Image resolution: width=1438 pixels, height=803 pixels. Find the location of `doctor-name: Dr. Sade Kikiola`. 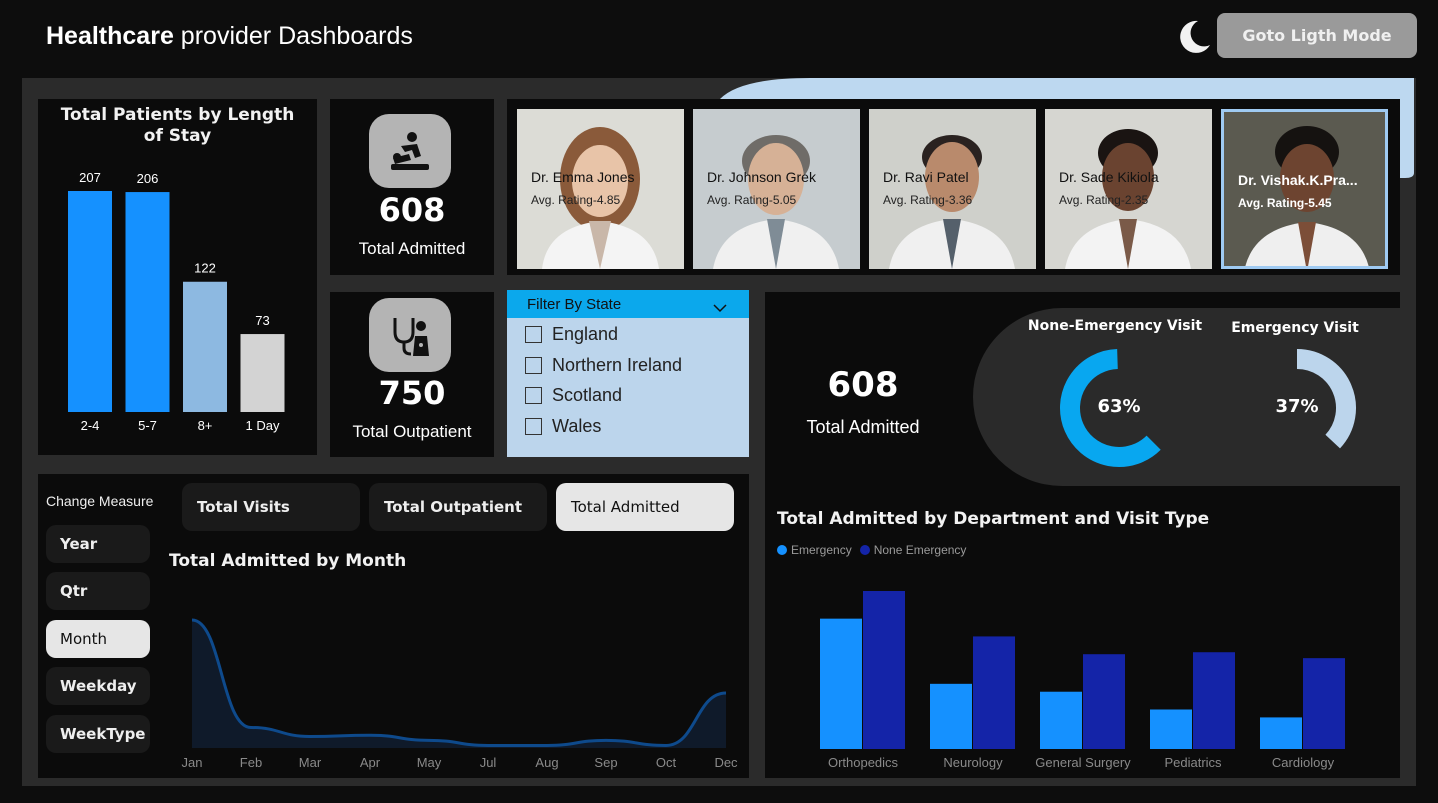

doctor-name: Dr. Sade Kikiola is located at coordinates (1109, 177).